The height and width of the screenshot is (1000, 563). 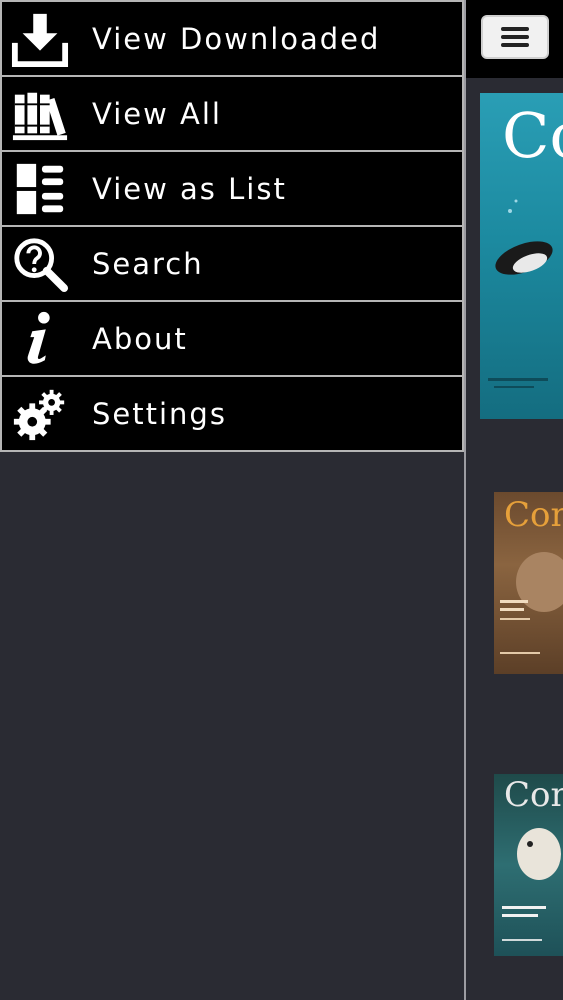 I want to click on gears-icon, so click(x=40, y=414).